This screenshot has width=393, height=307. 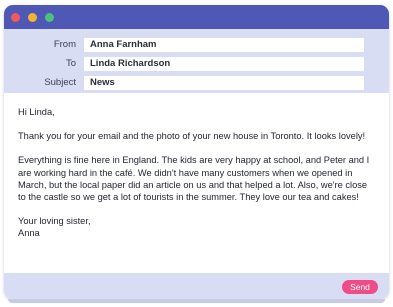 What do you see at coordinates (60, 82) in the screenshot?
I see `subject-label: Subject` at bounding box center [60, 82].